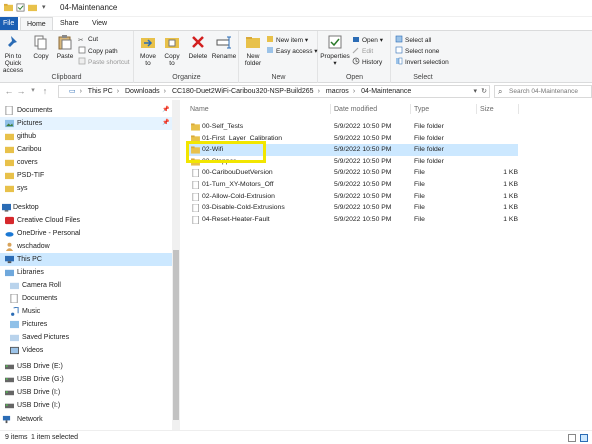  Describe the element at coordinates (367, 62) in the screenshot. I see `history-button: History` at that location.